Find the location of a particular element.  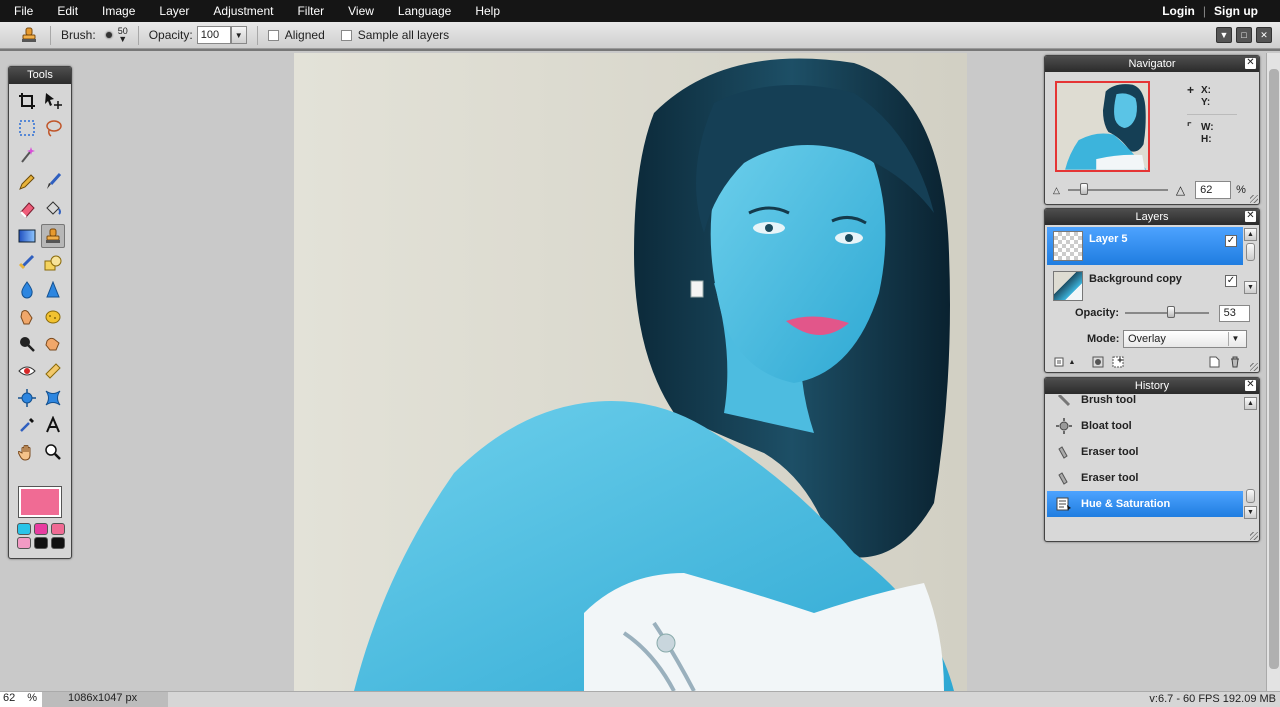

layer-opacity-slider is located at coordinates (1167, 312).